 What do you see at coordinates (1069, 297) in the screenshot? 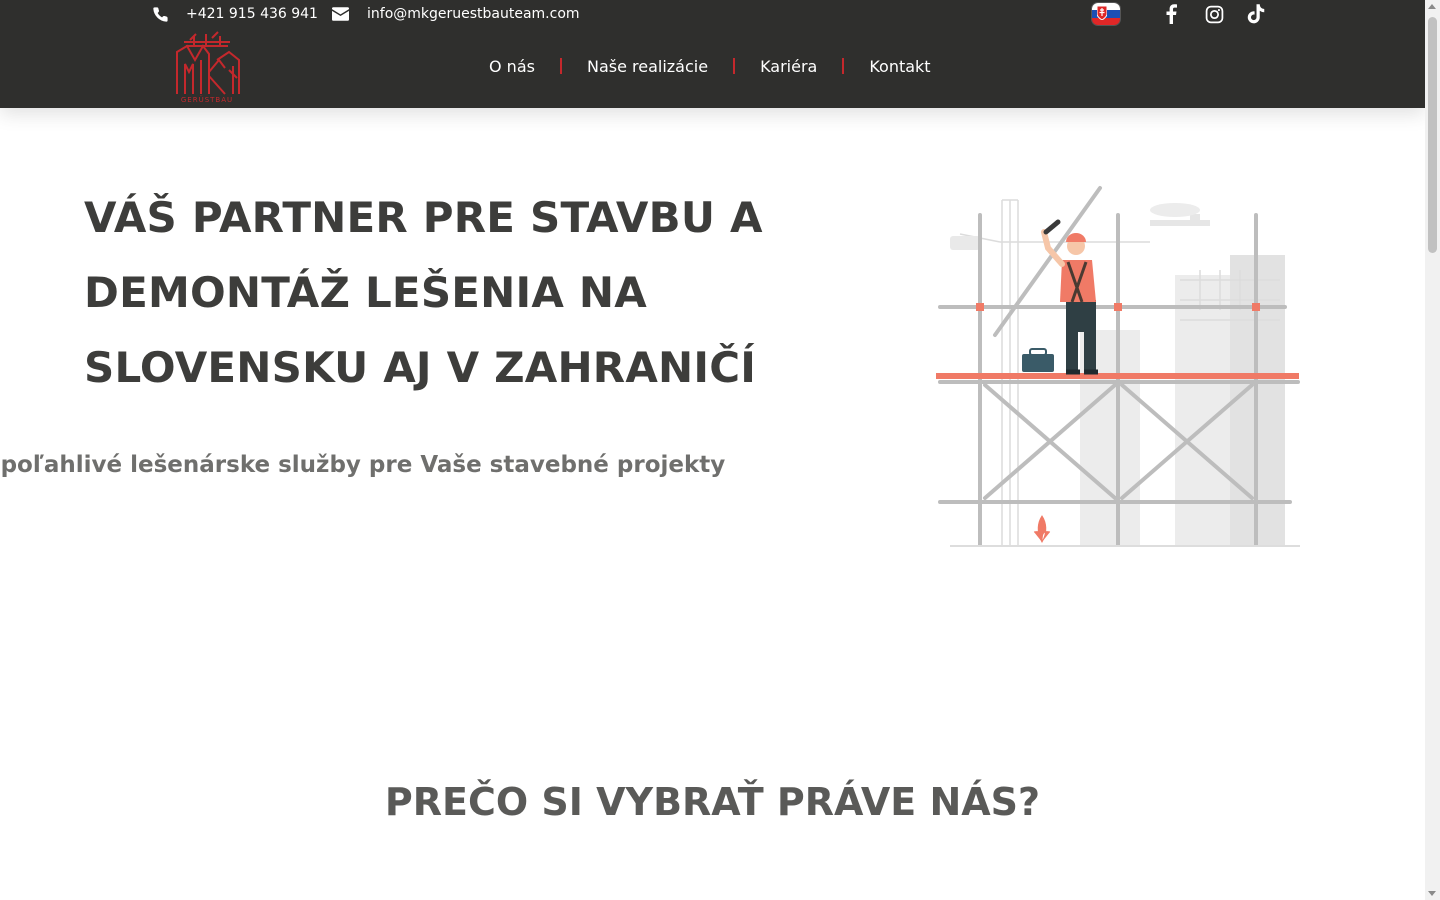
I see `worker-figure` at bounding box center [1069, 297].